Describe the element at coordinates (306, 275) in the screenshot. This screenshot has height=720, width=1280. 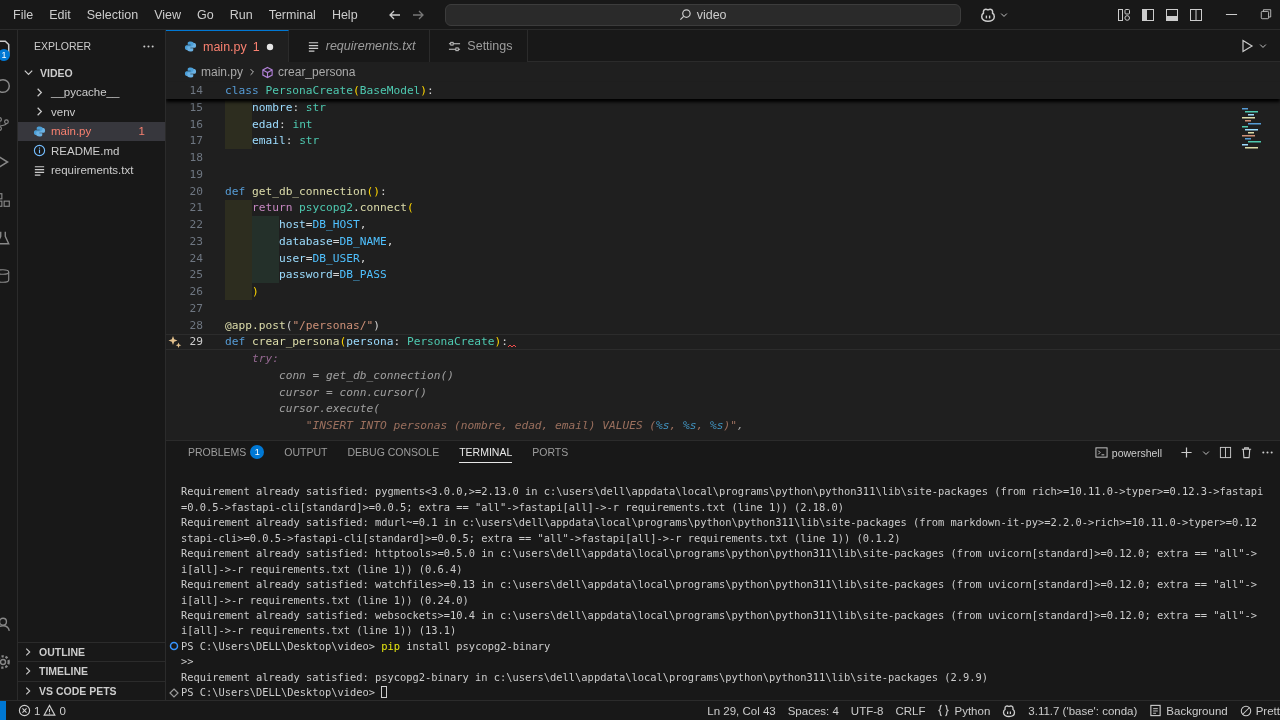
I see `code-line: password=DB_PASS` at that location.